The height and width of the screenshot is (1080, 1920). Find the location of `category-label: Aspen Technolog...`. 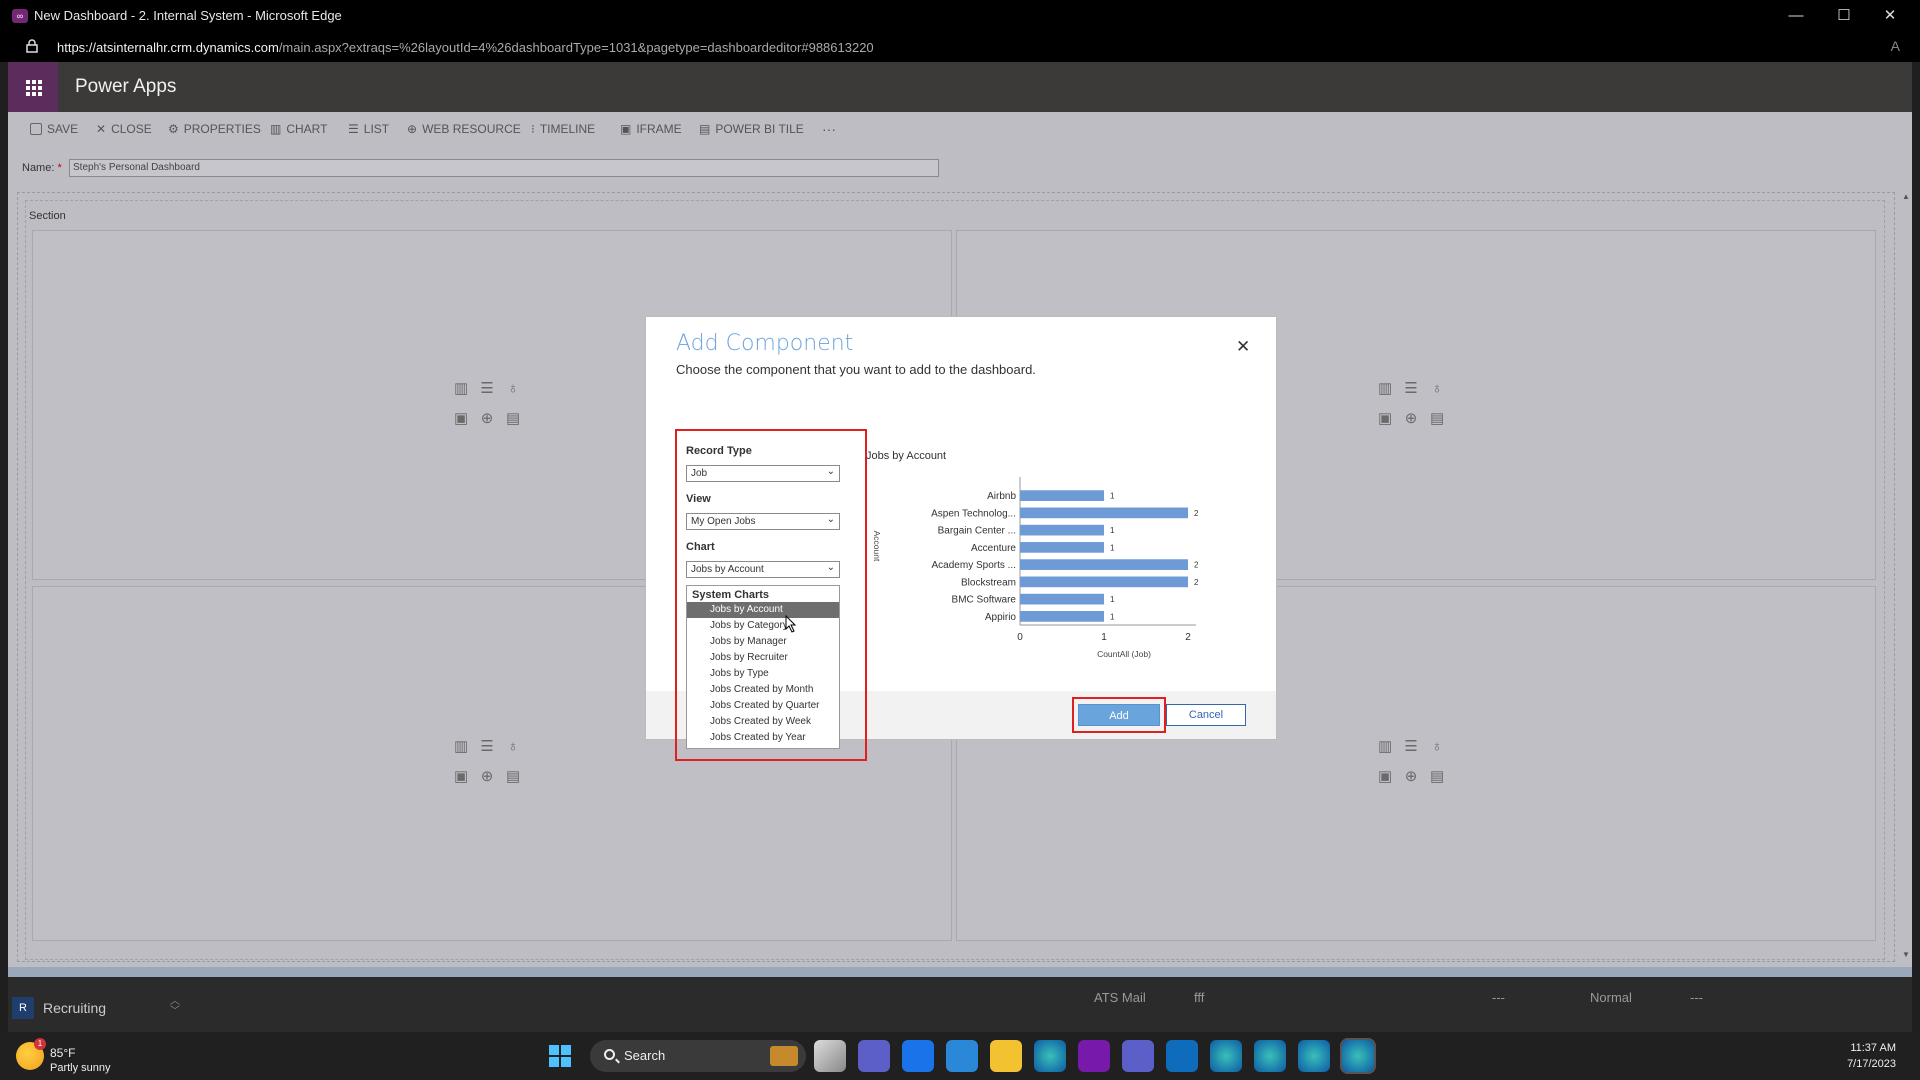

category-label: Aspen Technolog... is located at coordinates (973, 513).